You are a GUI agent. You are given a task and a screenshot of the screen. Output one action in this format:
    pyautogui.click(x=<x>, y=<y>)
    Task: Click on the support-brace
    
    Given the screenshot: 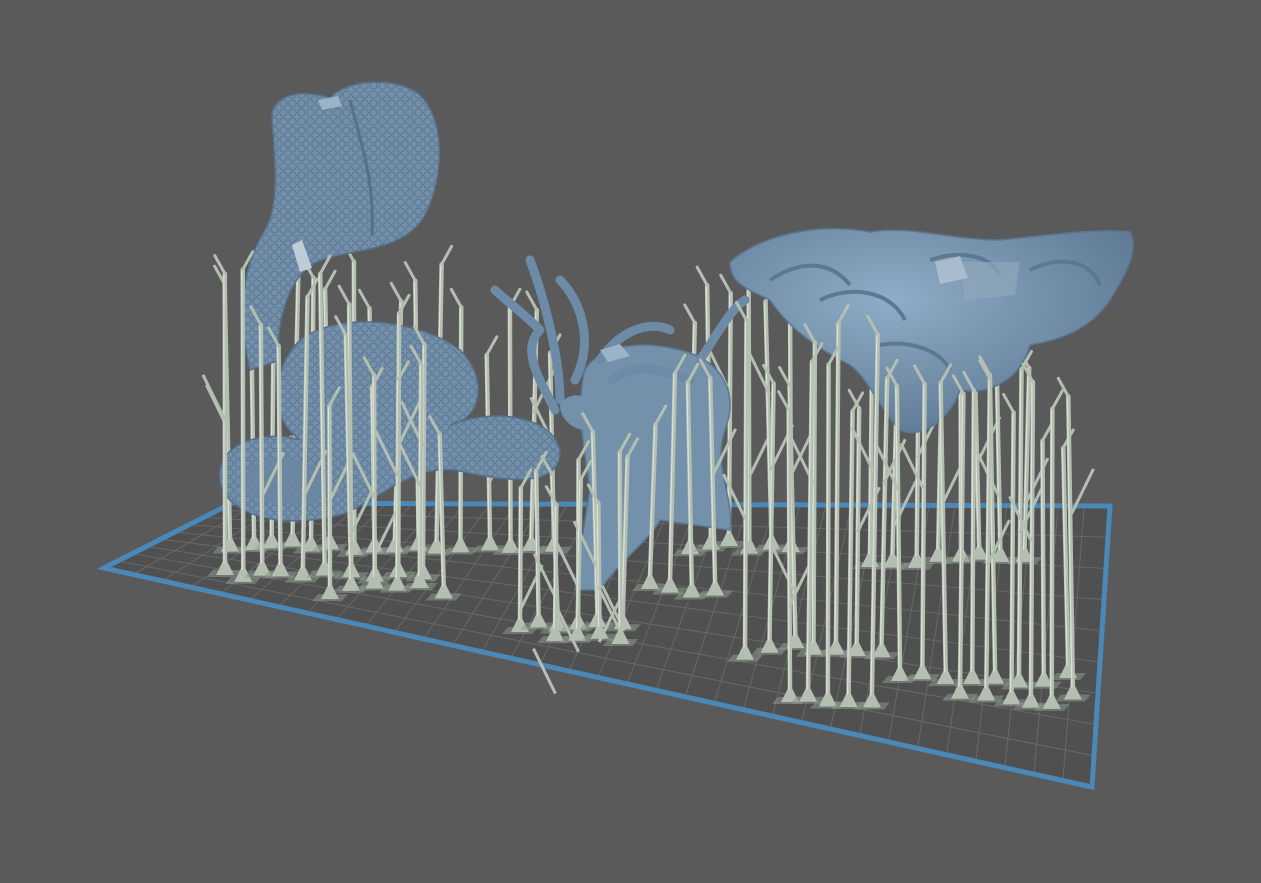 What is the action you would take?
    pyautogui.click(x=214, y=397)
    